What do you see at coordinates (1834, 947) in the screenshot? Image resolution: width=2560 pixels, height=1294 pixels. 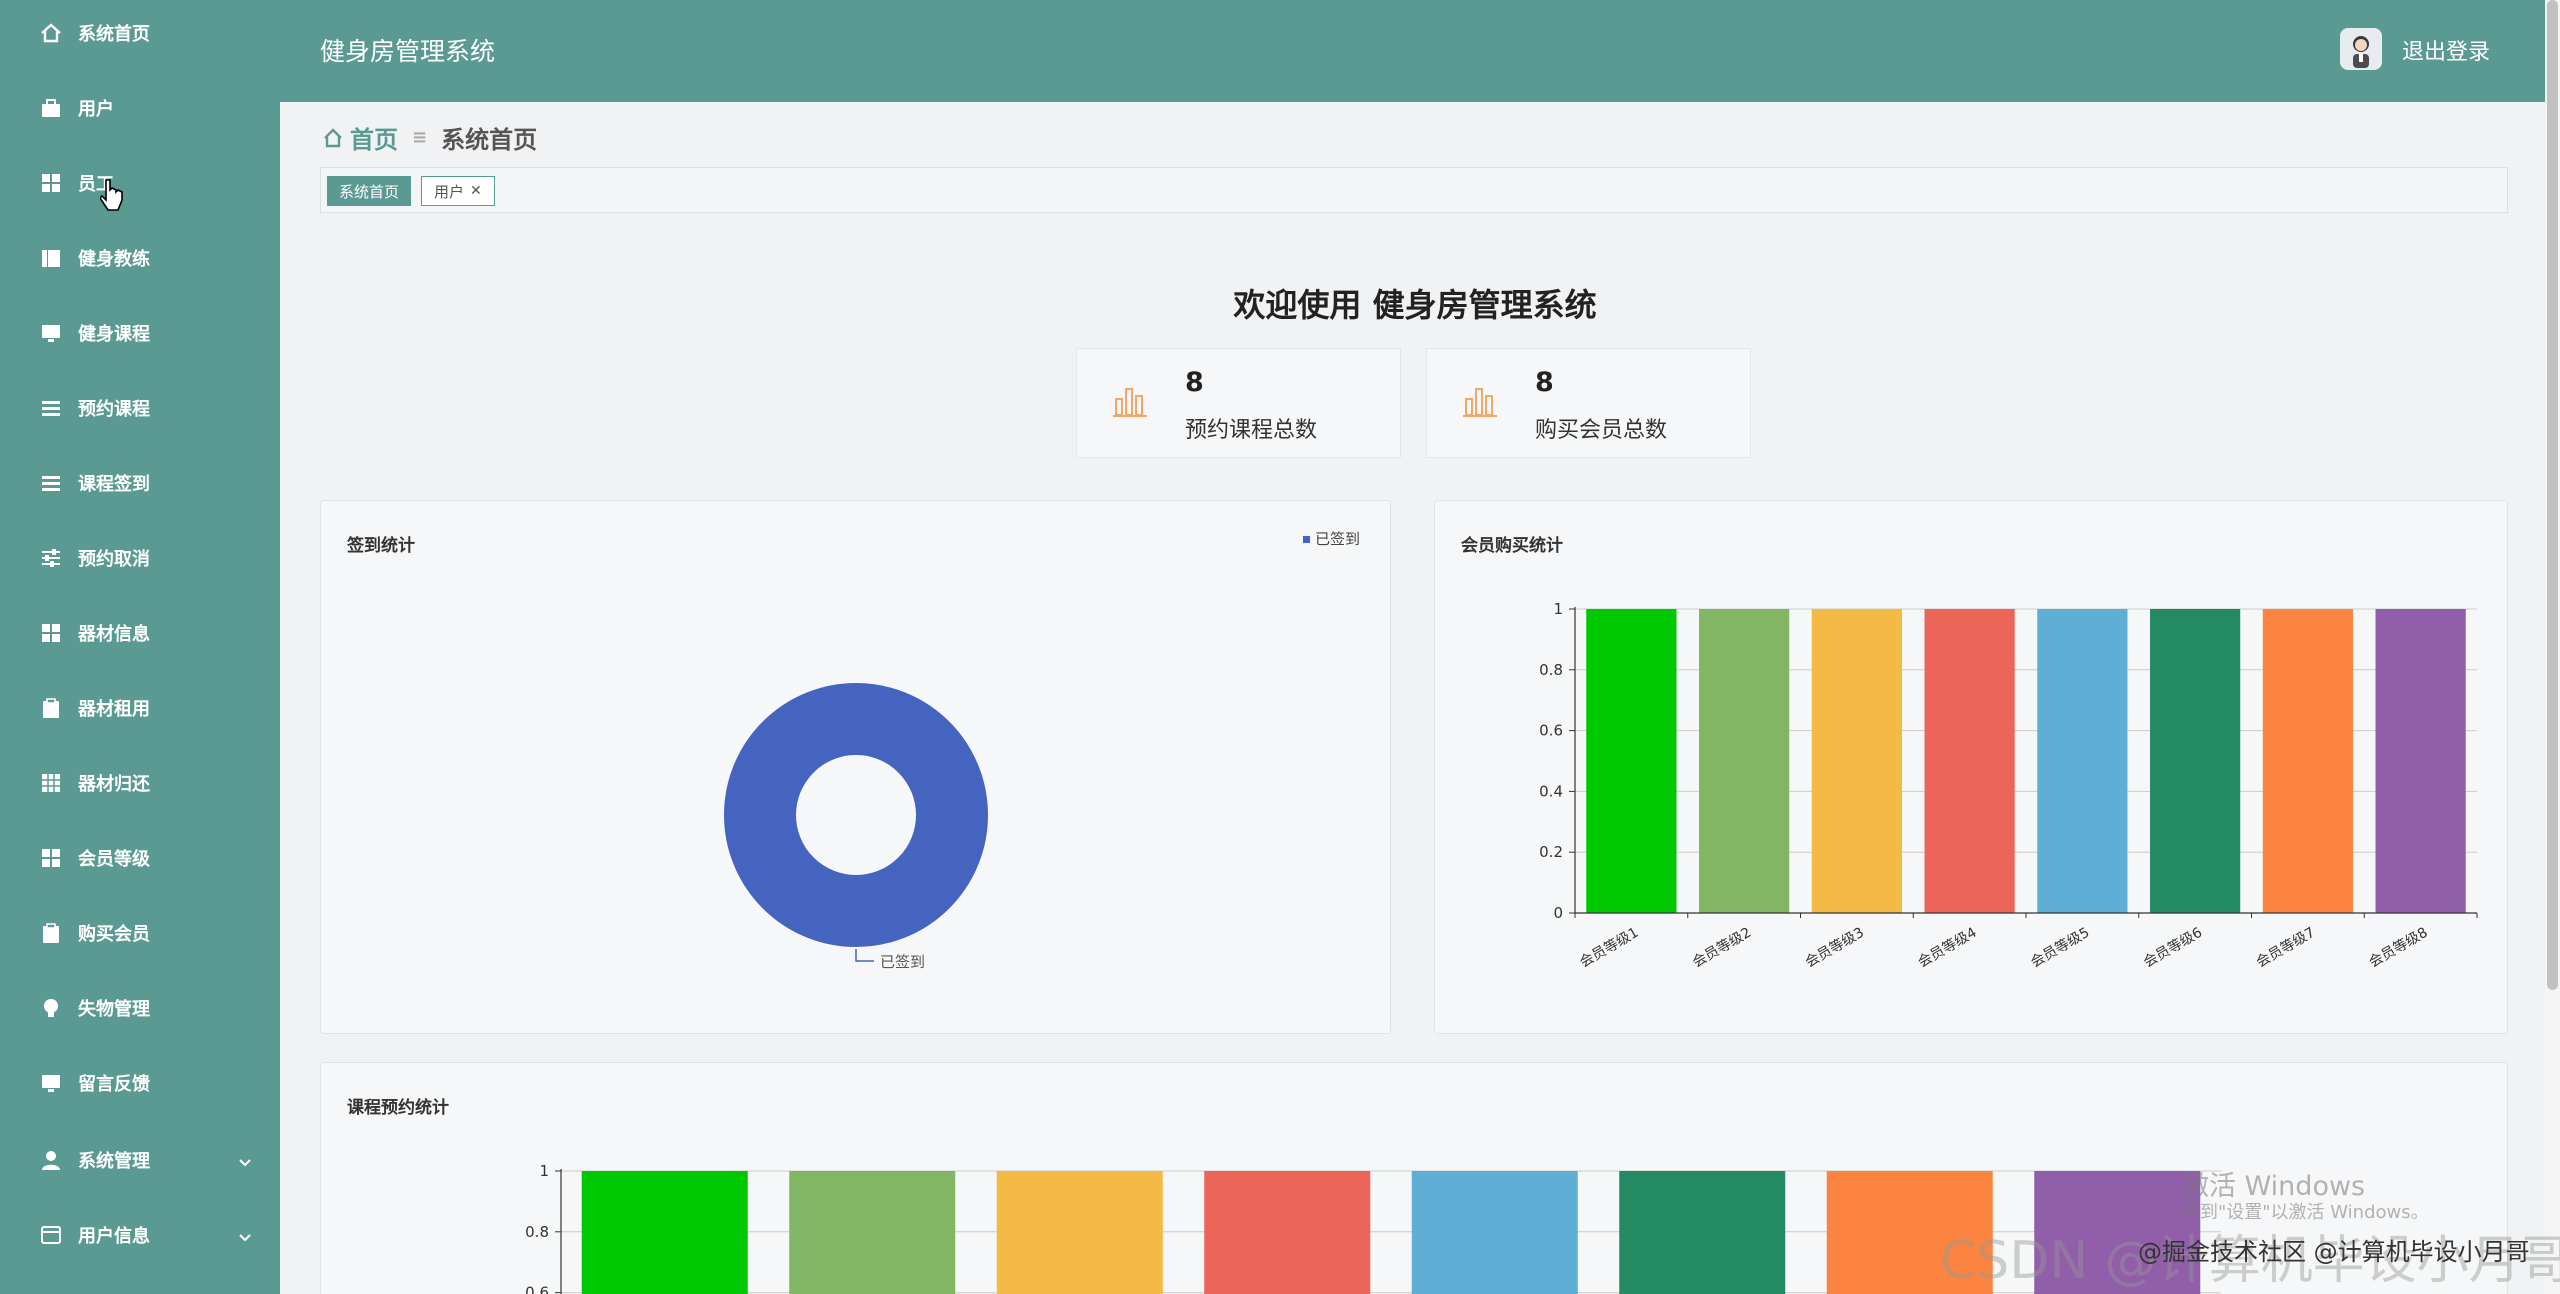 I see `x-tick-label: 会员等级3` at bounding box center [1834, 947].